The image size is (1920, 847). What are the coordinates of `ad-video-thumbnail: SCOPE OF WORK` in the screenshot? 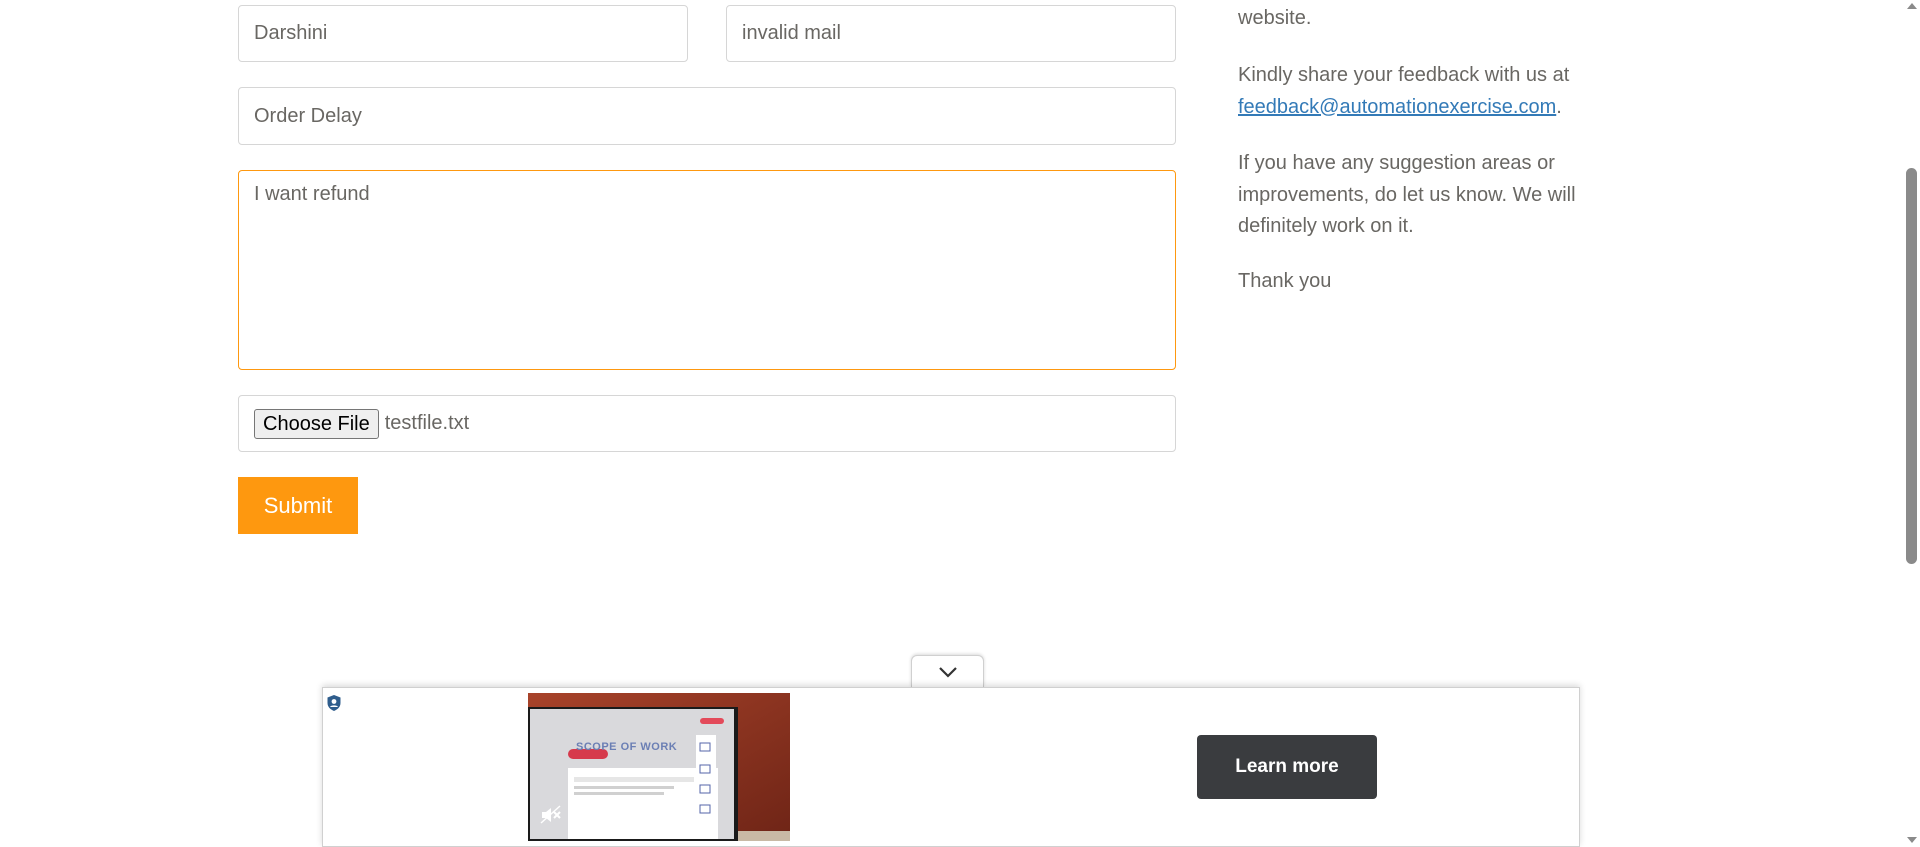 It's located at (659, 767).